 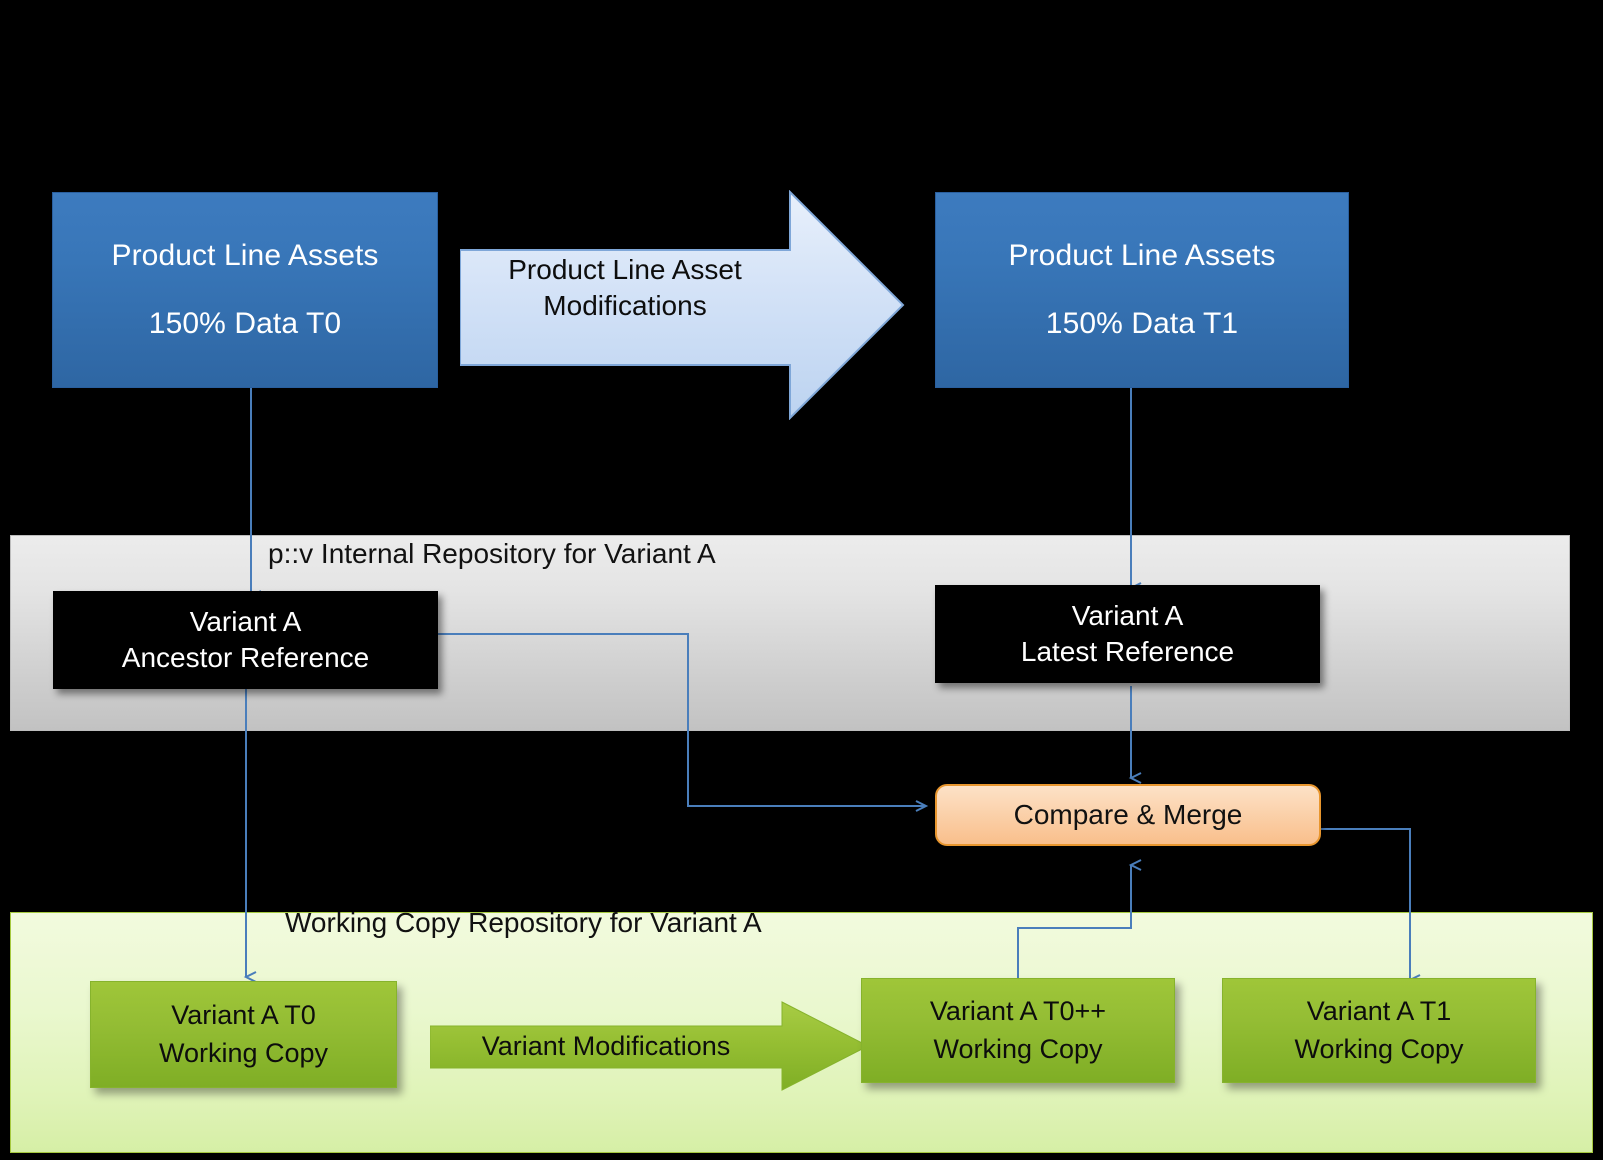 What do you see at coordinates (492, 553) in the screenshot?
I see `internal-repository-title: p::v Internal Repository for Variant A` at bounding box center [492, 553].